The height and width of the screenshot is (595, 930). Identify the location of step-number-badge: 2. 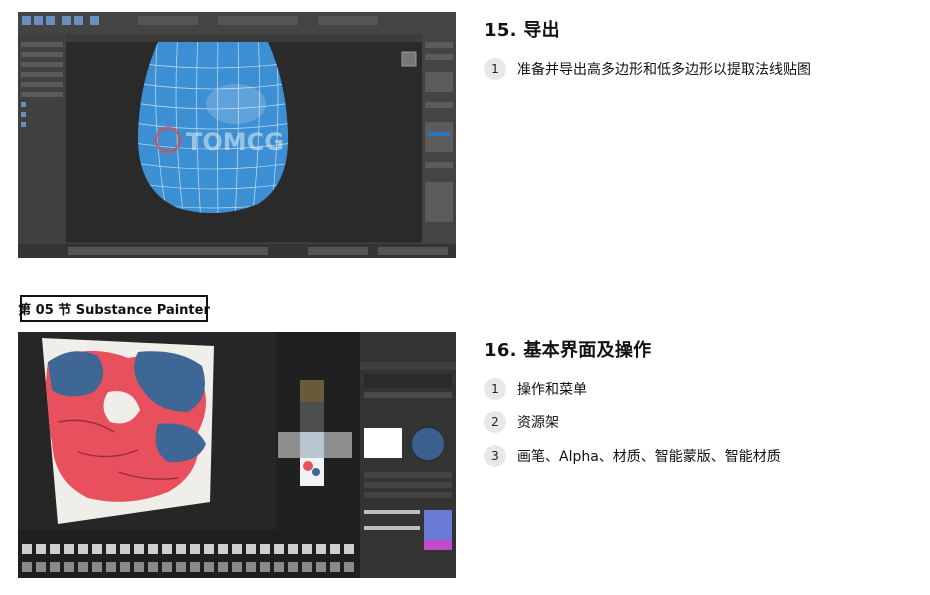
(495, 422).